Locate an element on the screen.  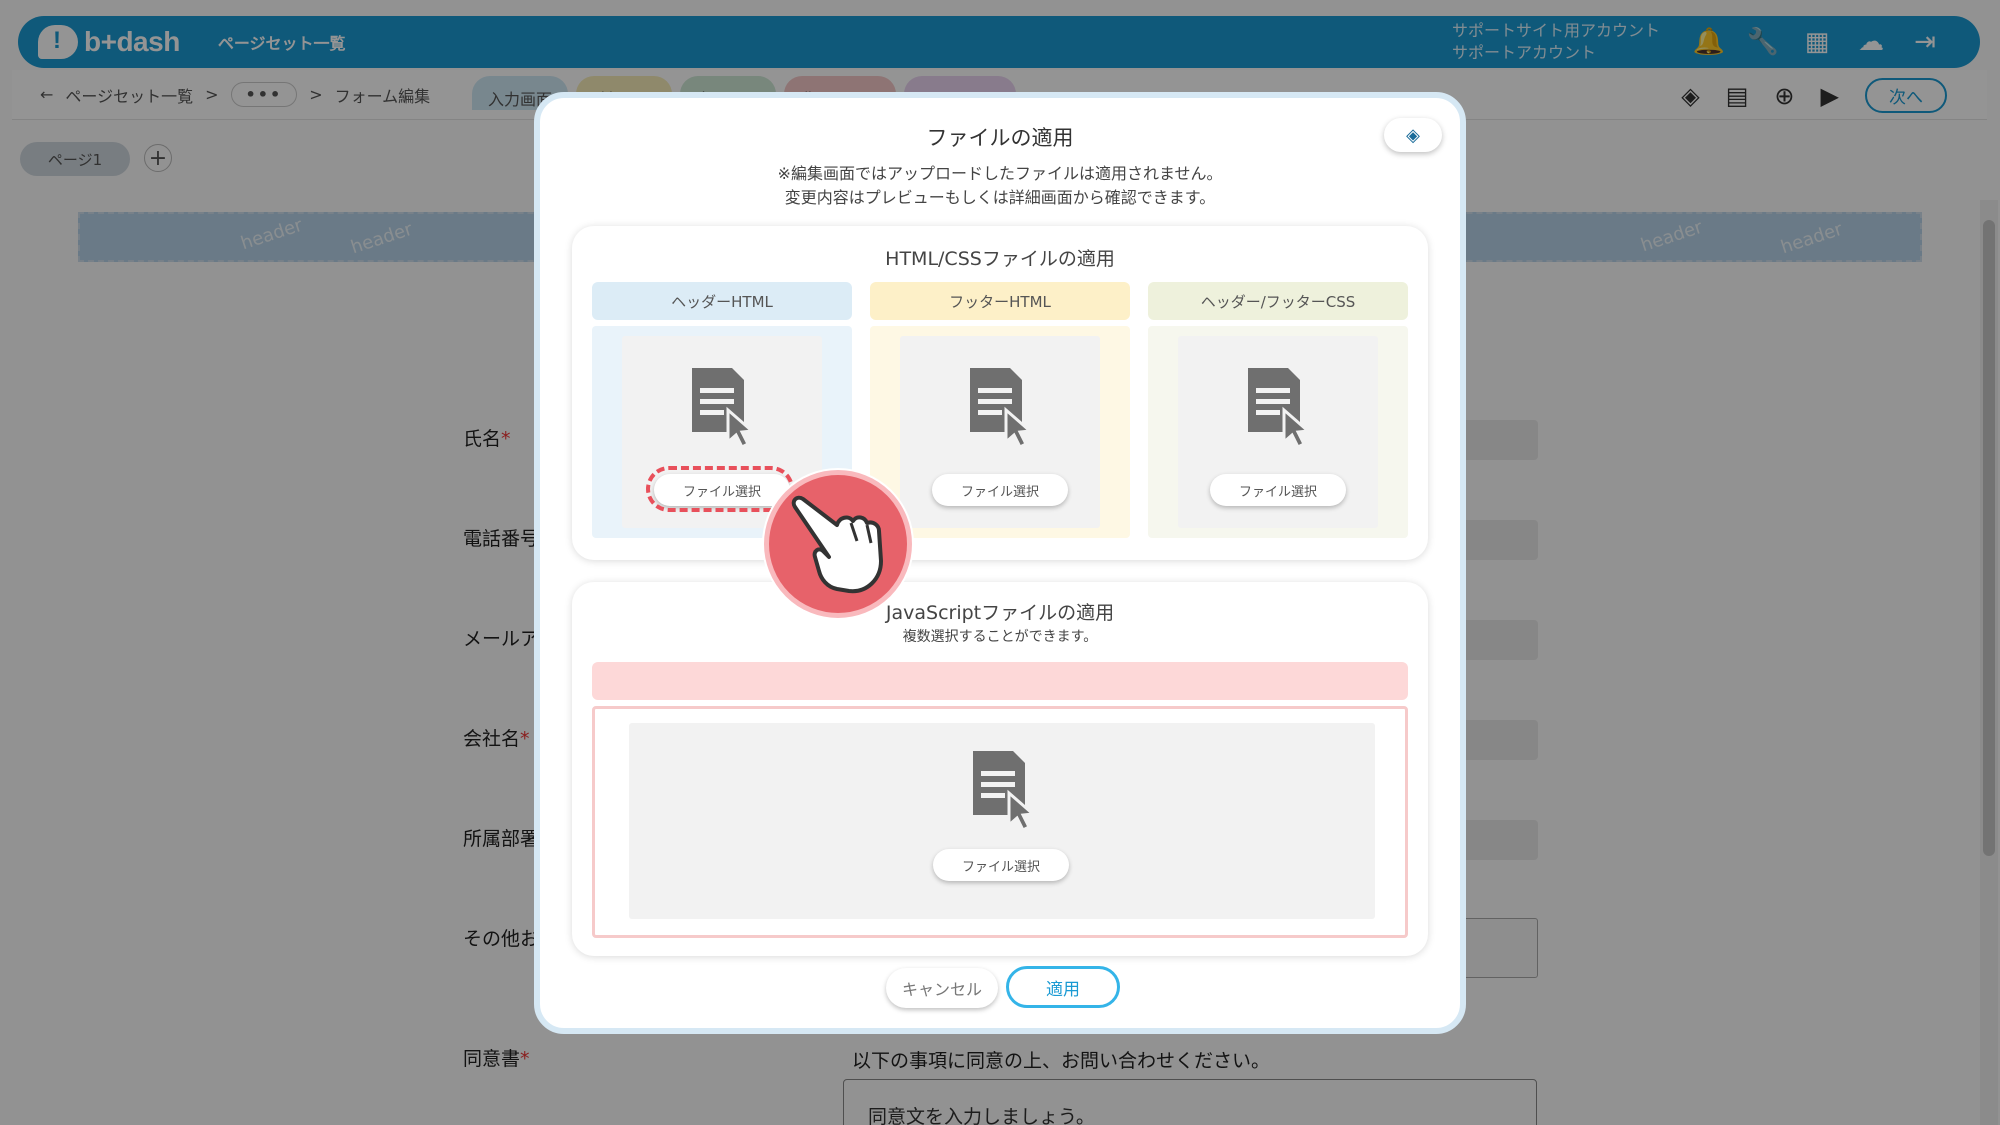
css-file-select-button: ファイル選択 is located at coordinates (1278, 490).